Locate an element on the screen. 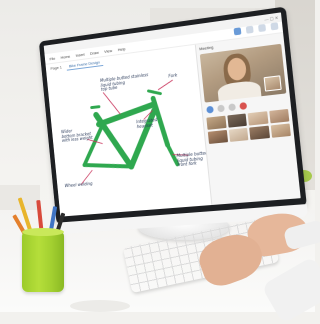  pen-cup-rim is located at coordinates (43, 232).